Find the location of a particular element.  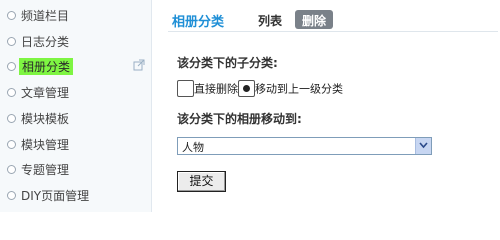

chevron-down-icon is located at coordinates (423, 146).